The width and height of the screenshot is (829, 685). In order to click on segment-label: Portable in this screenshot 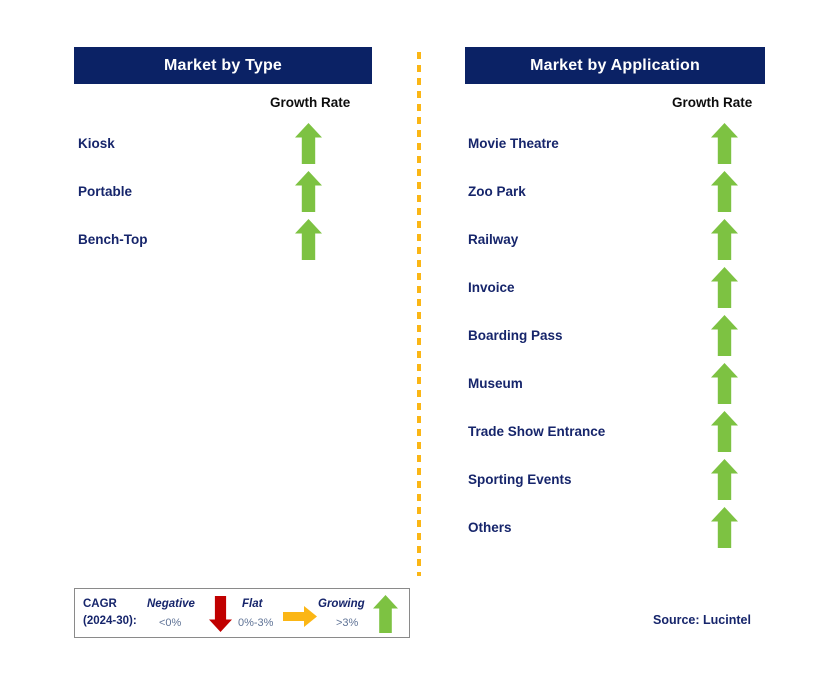, I will do `click(105, 191)`.